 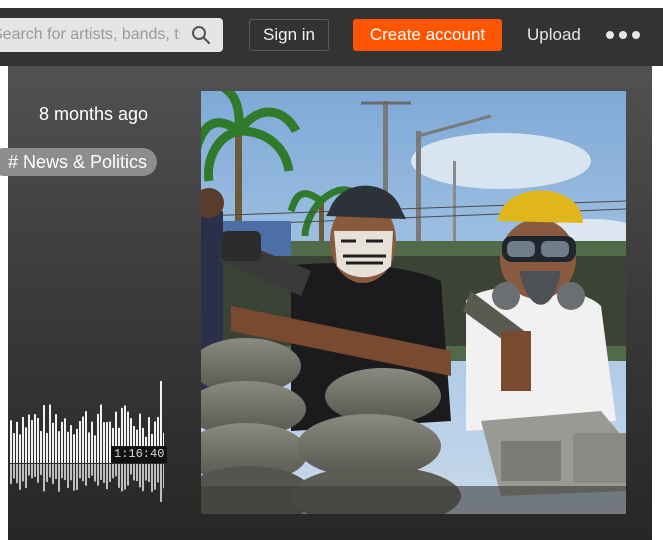 I want to click on top-header: Sign in Create account Upload, so click(x=331, y=37).